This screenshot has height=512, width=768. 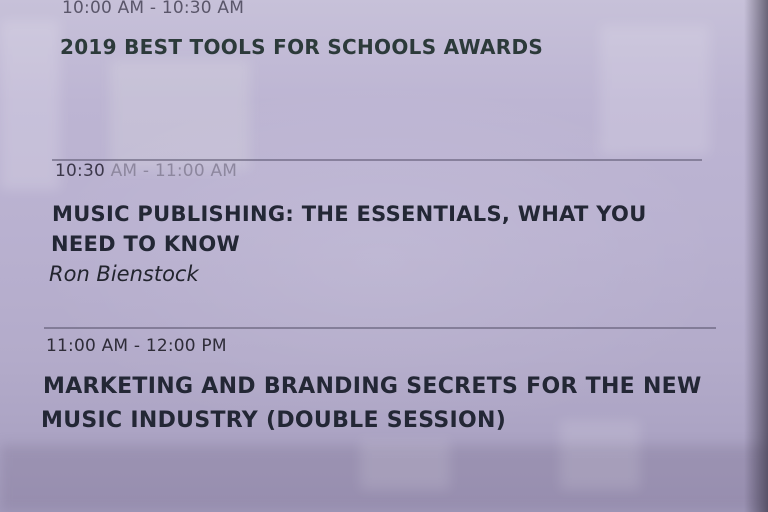 I want to click on session-speaker: Ron Bienstock, so click(x=124, y=274).